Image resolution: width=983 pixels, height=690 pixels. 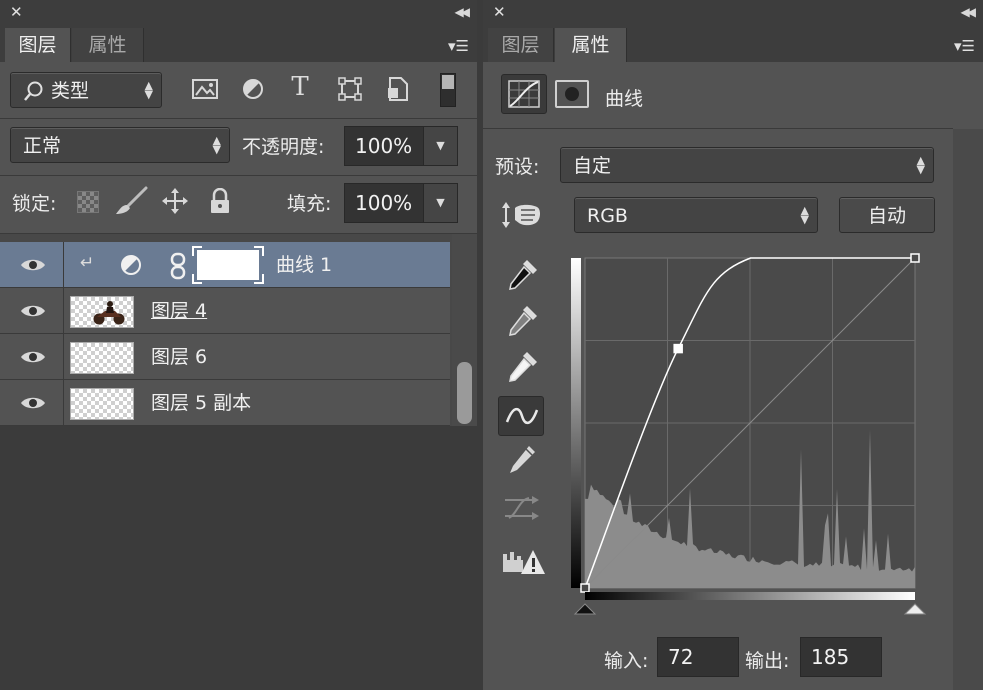 I want to click on clipping-warning-icon, so click(x=523, y=561).